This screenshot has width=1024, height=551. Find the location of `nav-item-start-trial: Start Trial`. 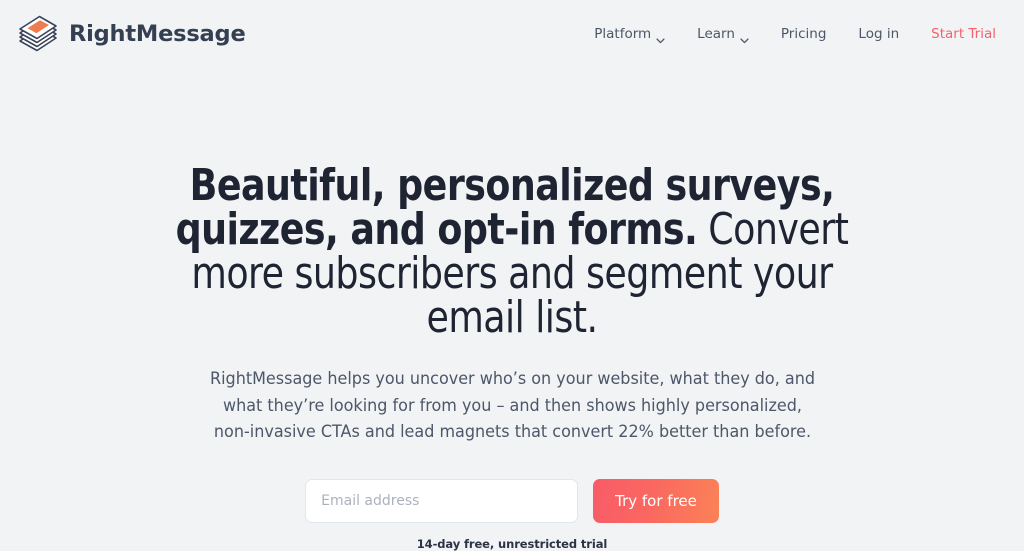

nav-item-start-trial: Start Trial is located at coordinates (955, 34).